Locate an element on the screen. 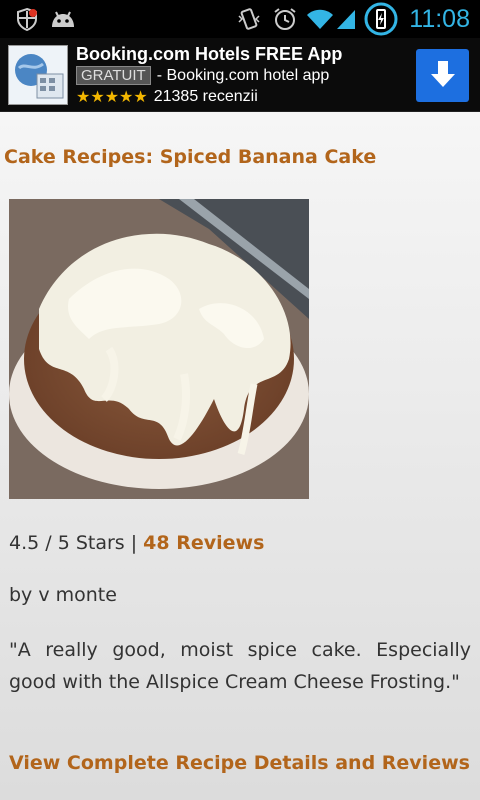 This screenshot has height=800, width=480. clock: 11:08 is located at coordinates (439, 19).